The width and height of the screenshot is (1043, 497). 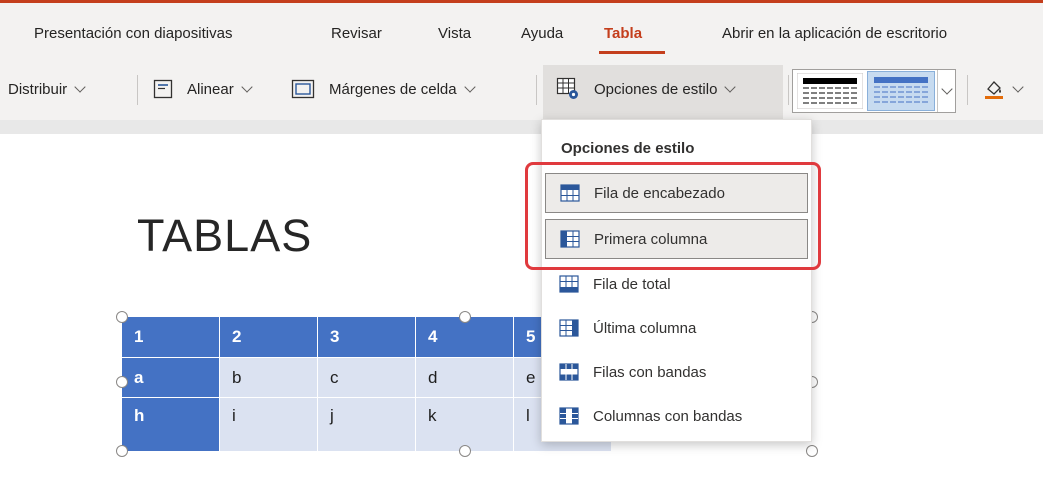 What do you see at coordinates (901, 91) in the screenshot?
I see `table-style-blue-swatch` at bounding box center [901, 91].